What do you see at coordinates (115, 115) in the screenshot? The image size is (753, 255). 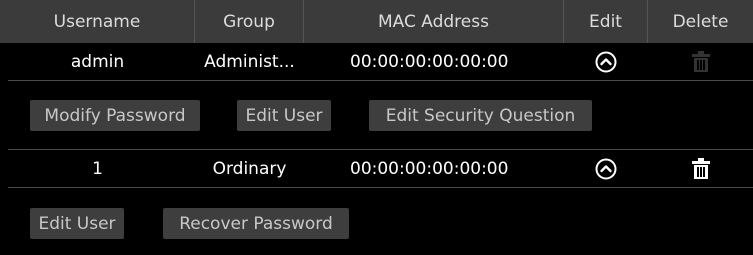 I see `modify-password-button: Modify Password` at bounding box center [115, 115].